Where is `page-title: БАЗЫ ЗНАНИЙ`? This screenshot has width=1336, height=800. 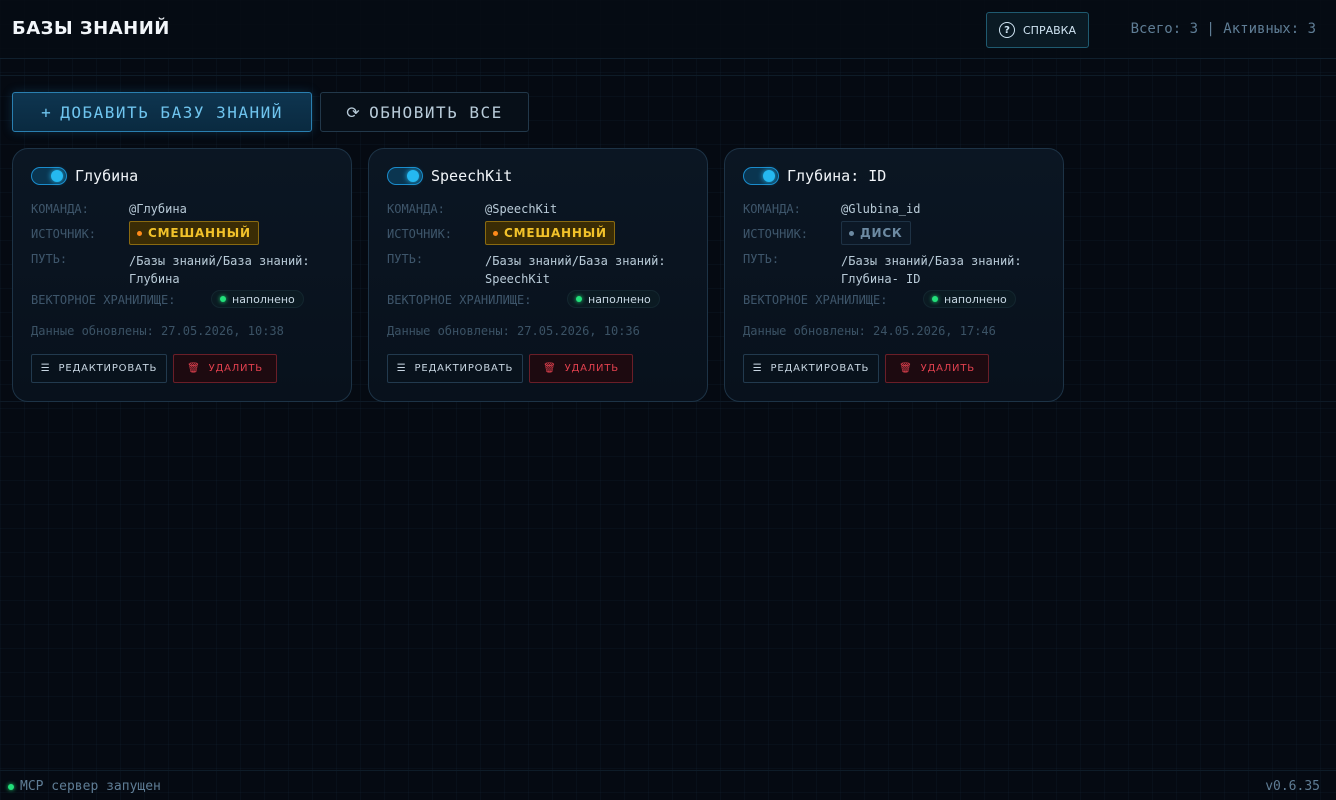
page-title: БАЗЫ ЗНАНИЙ is located at coordinates (91, 28).